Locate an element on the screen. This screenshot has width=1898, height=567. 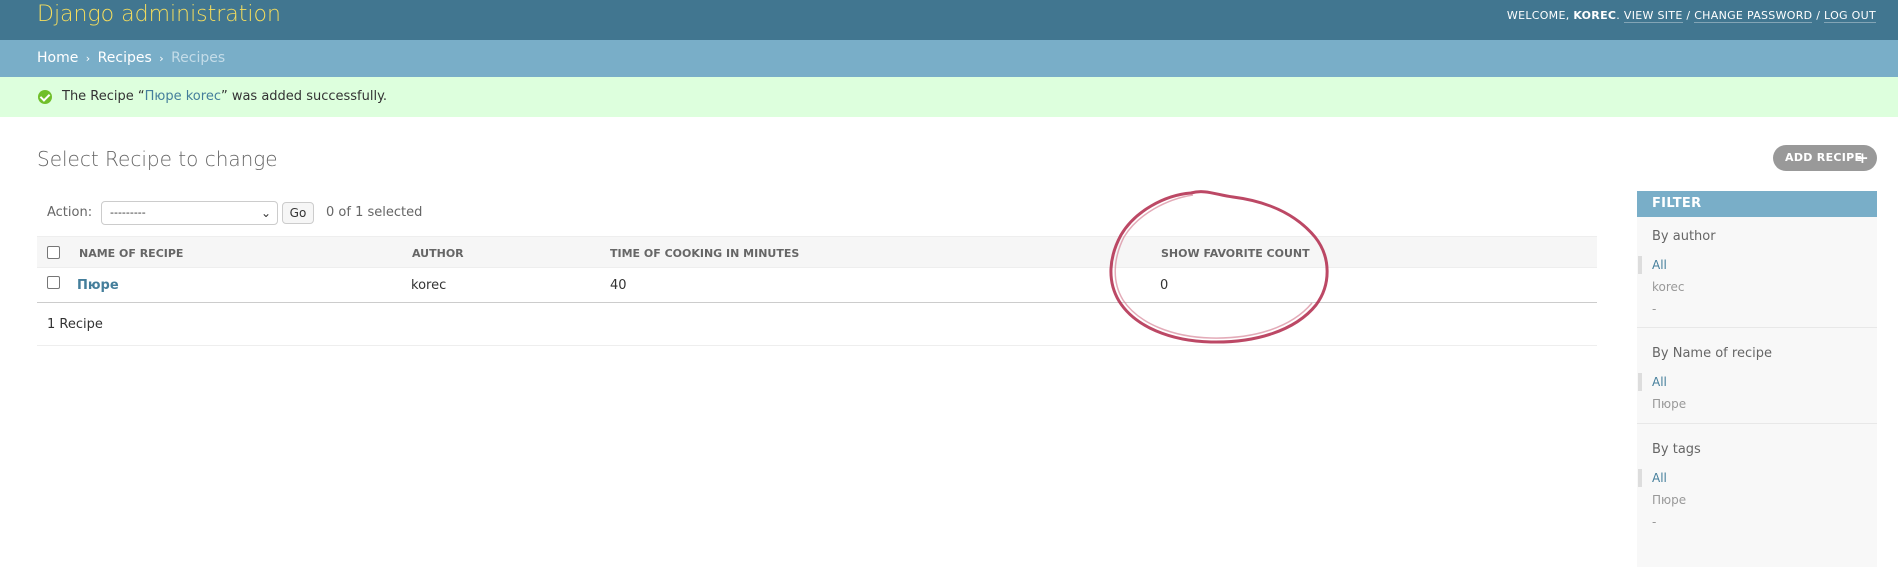
select-all-checkbox is located at coordinates (53, 252).